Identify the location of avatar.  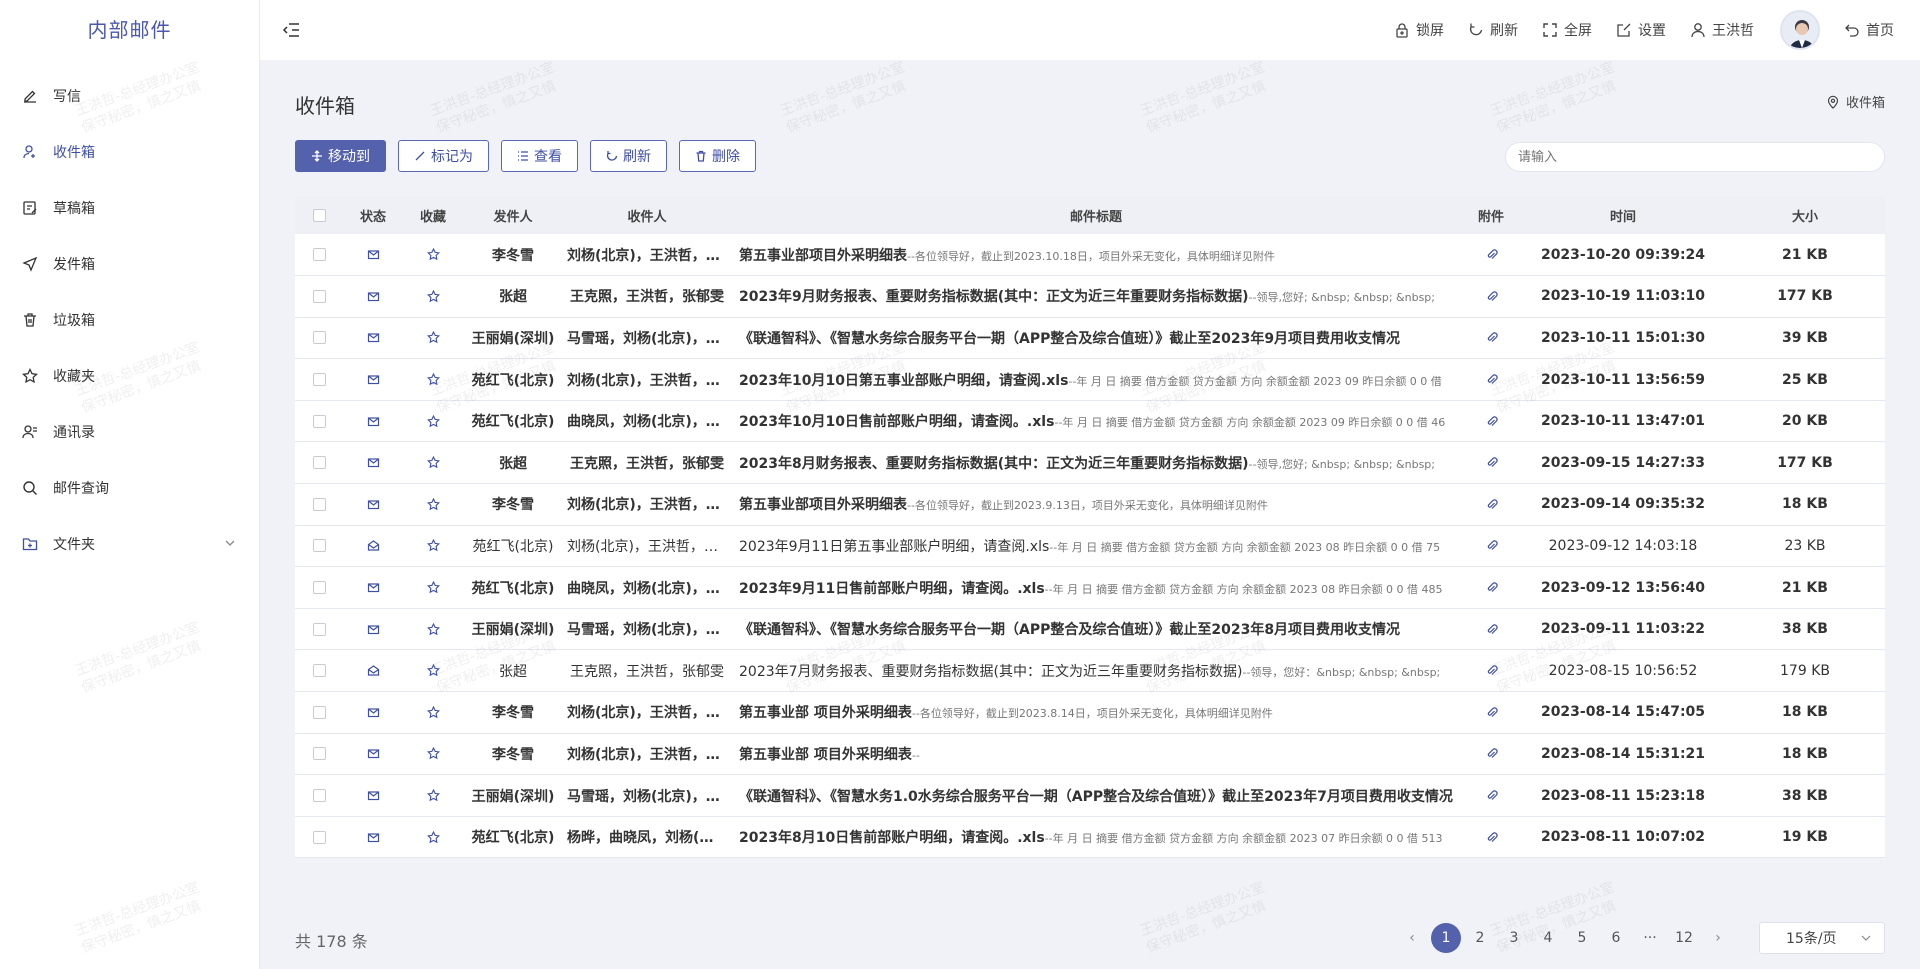
(1800, 30).